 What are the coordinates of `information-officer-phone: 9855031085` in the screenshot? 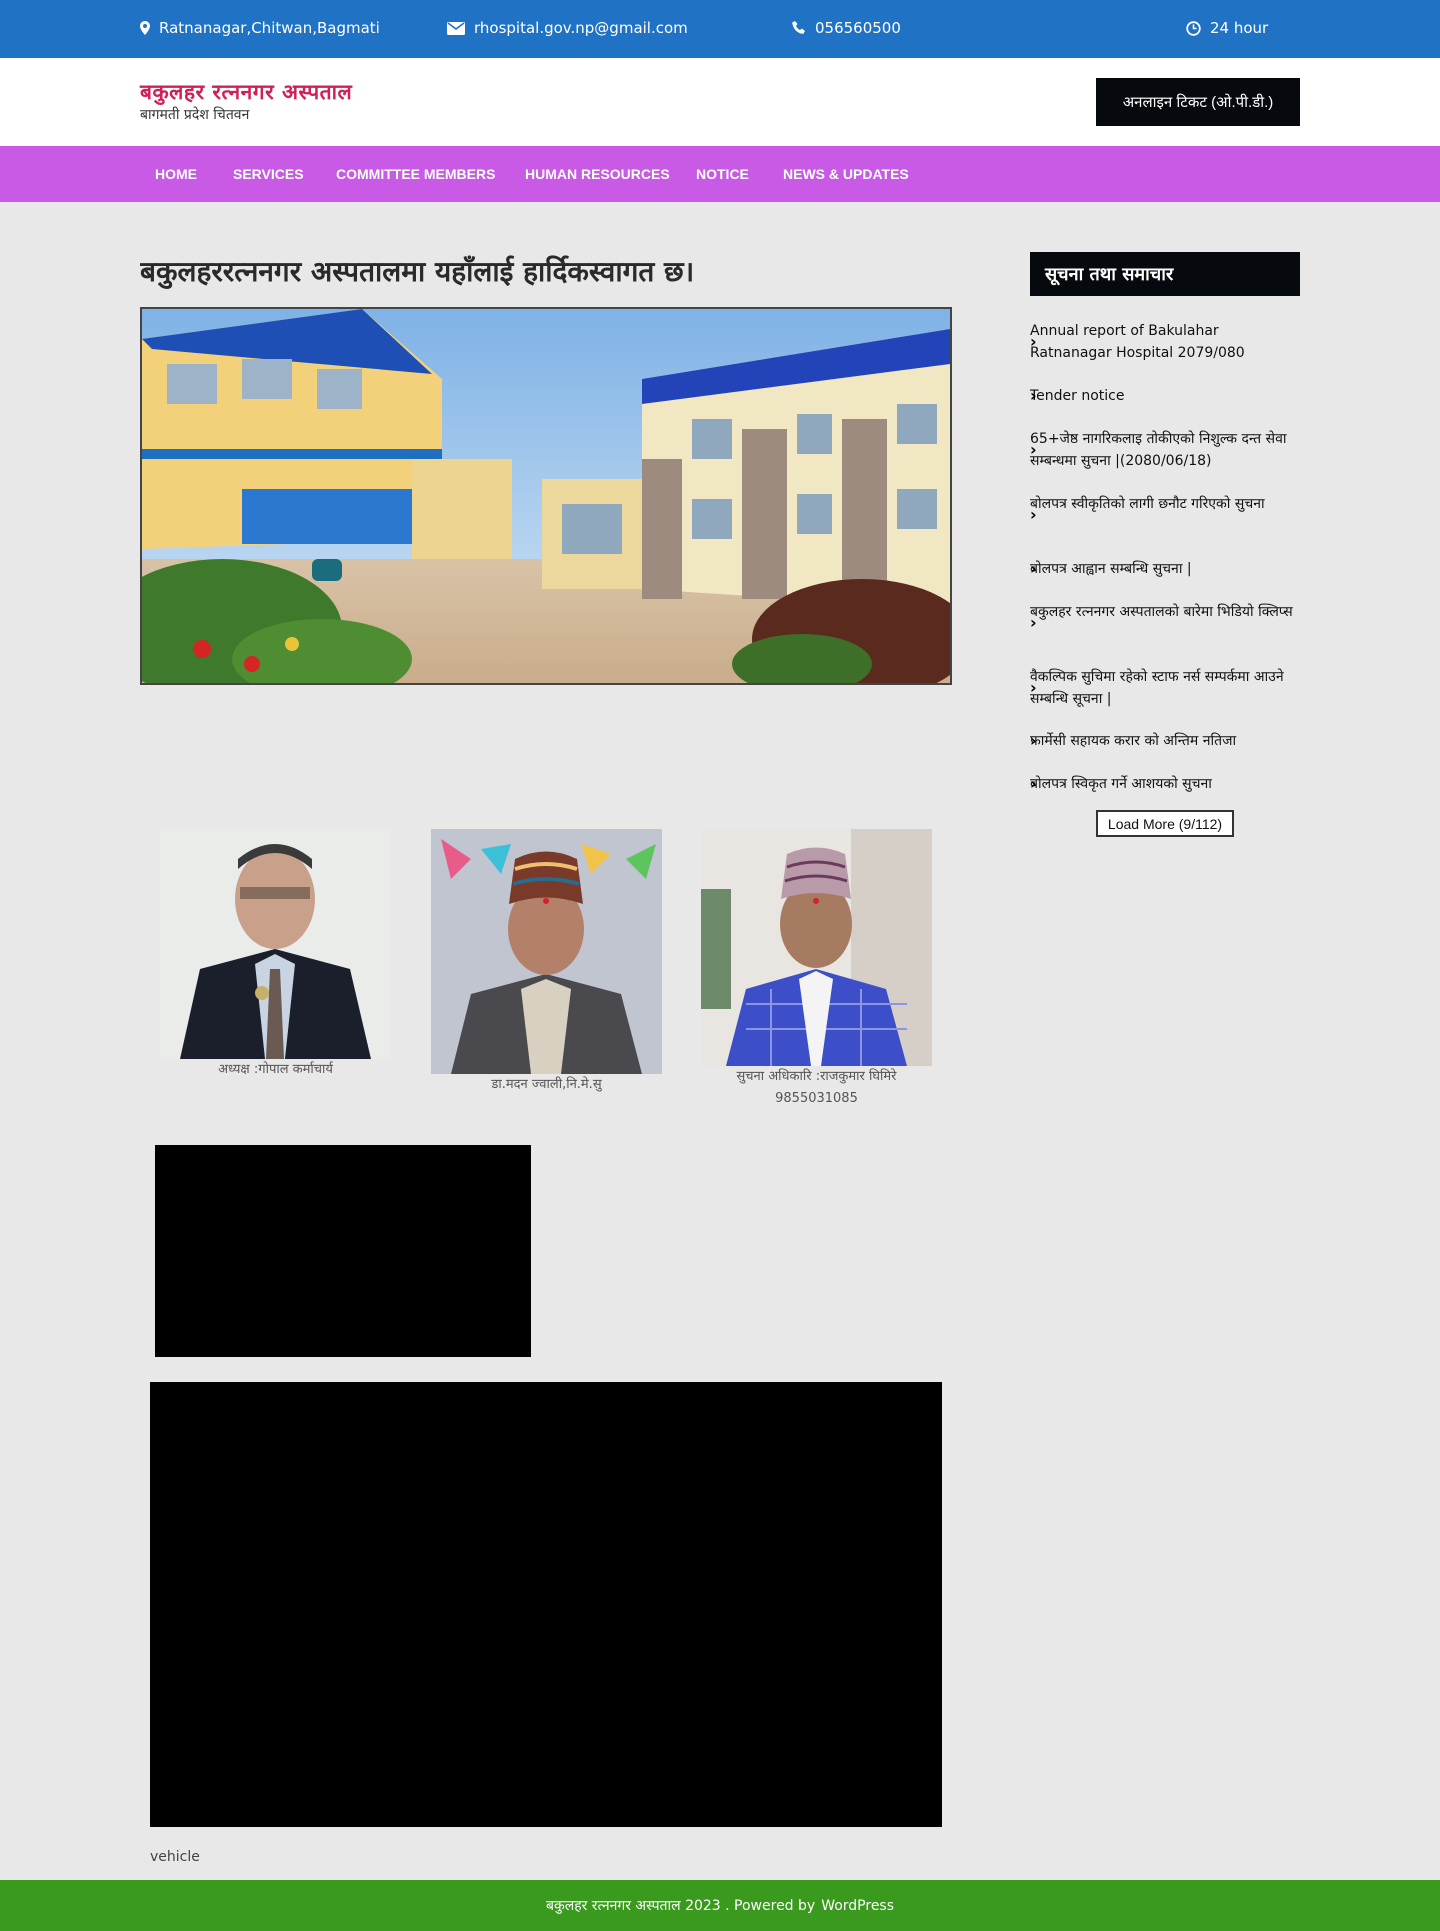 It's located at (816, 1098).